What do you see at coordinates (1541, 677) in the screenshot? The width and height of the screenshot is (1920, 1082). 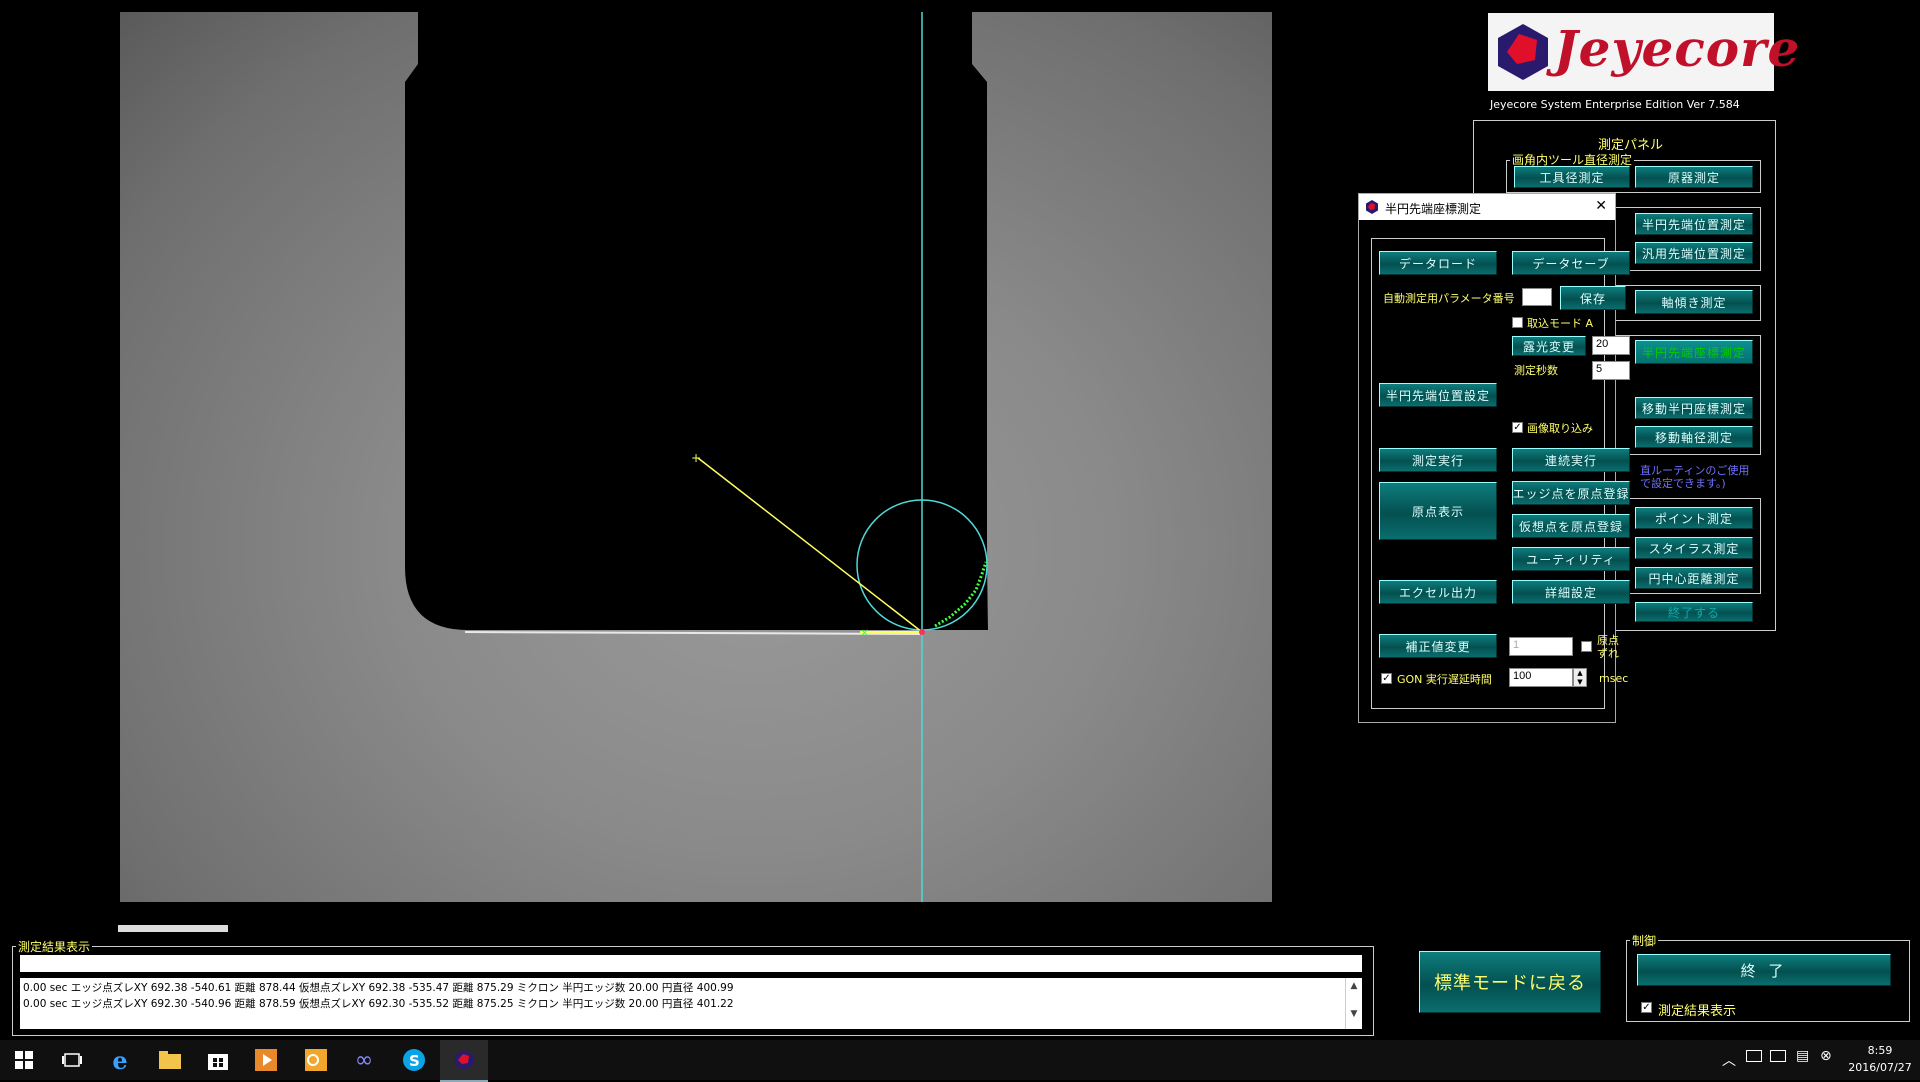 I see `delay-input: 100` at bounding box center [1541, 677].